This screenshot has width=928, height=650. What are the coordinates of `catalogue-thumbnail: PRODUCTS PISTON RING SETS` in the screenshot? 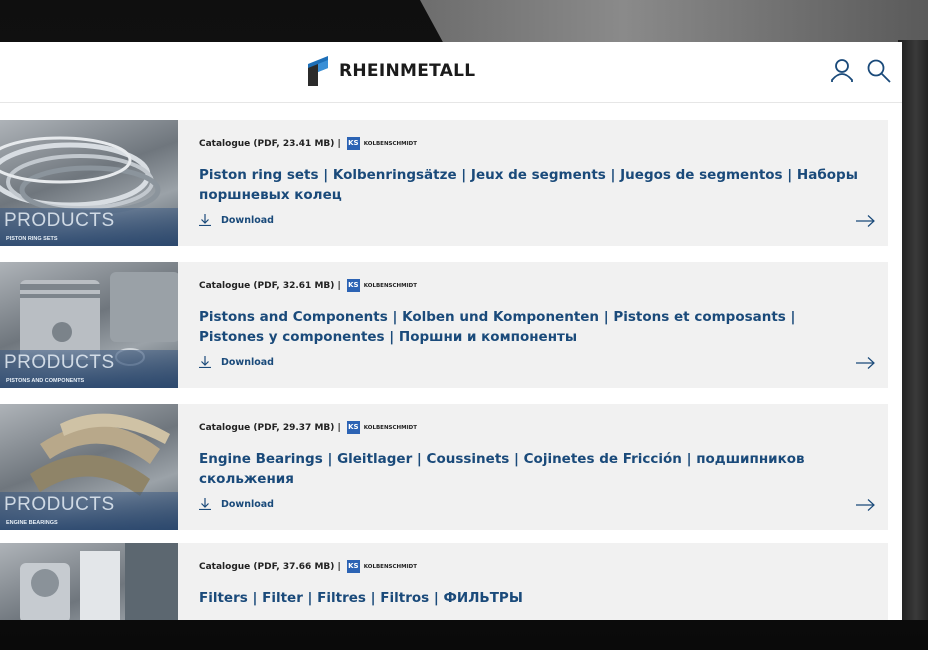 It's located at (89, 183).